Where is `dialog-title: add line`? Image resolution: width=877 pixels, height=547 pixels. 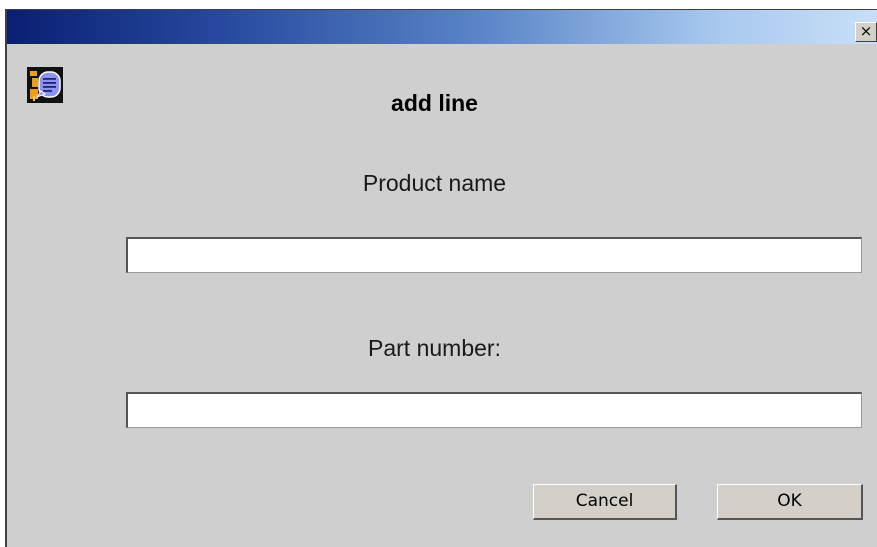
dialog-title: add line is located at coordinates (434, 103).